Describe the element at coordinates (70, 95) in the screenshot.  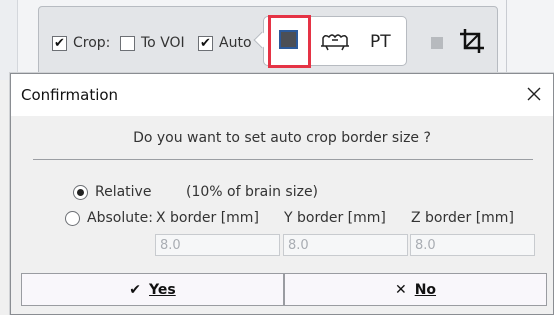
I see `dialog-title: Confirmation` at that location.